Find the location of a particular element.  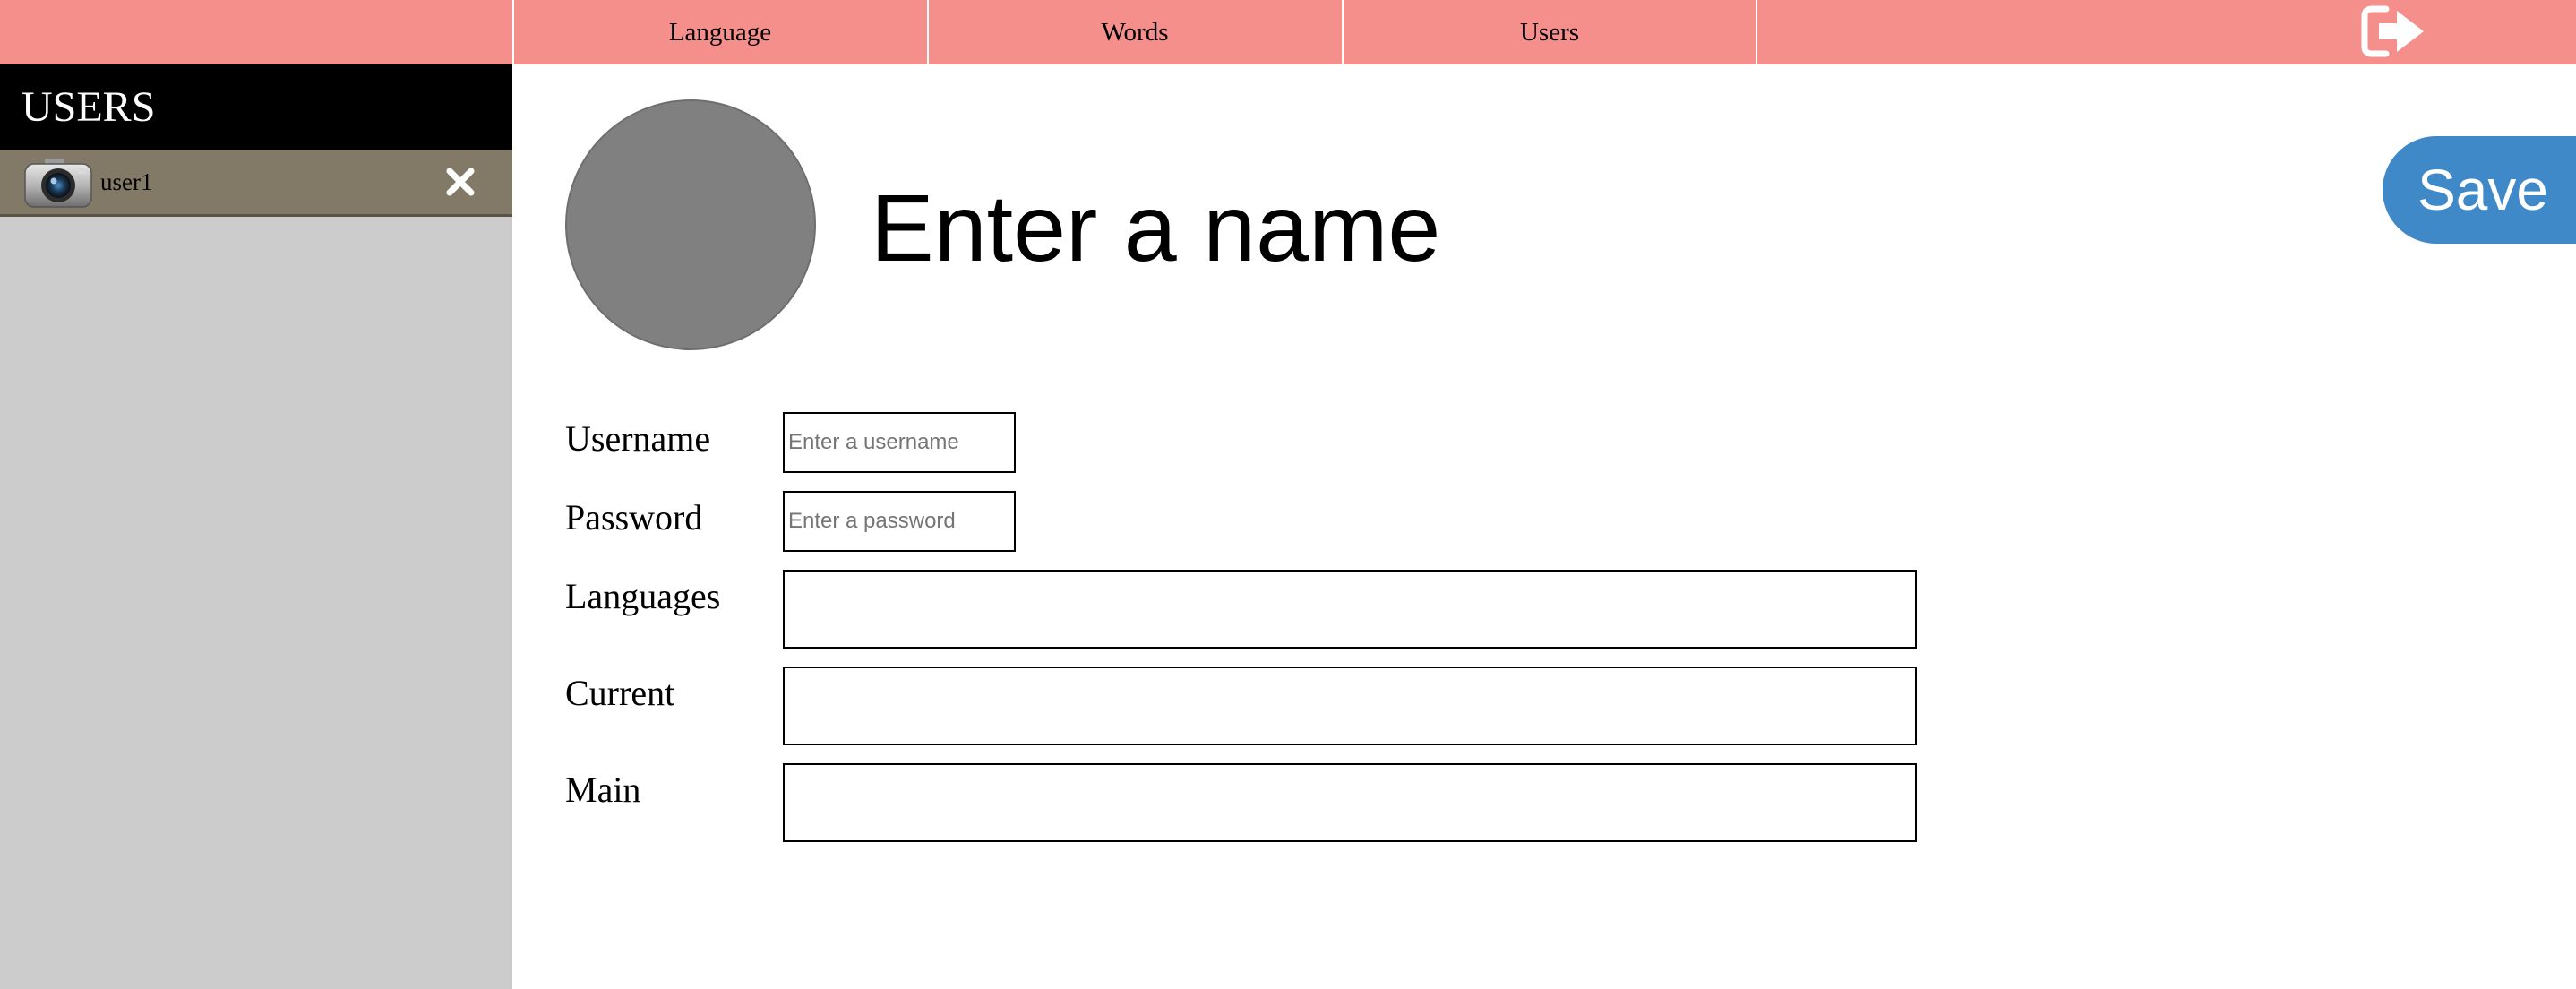

user-name: user1 is located at coordinates (126, 181).